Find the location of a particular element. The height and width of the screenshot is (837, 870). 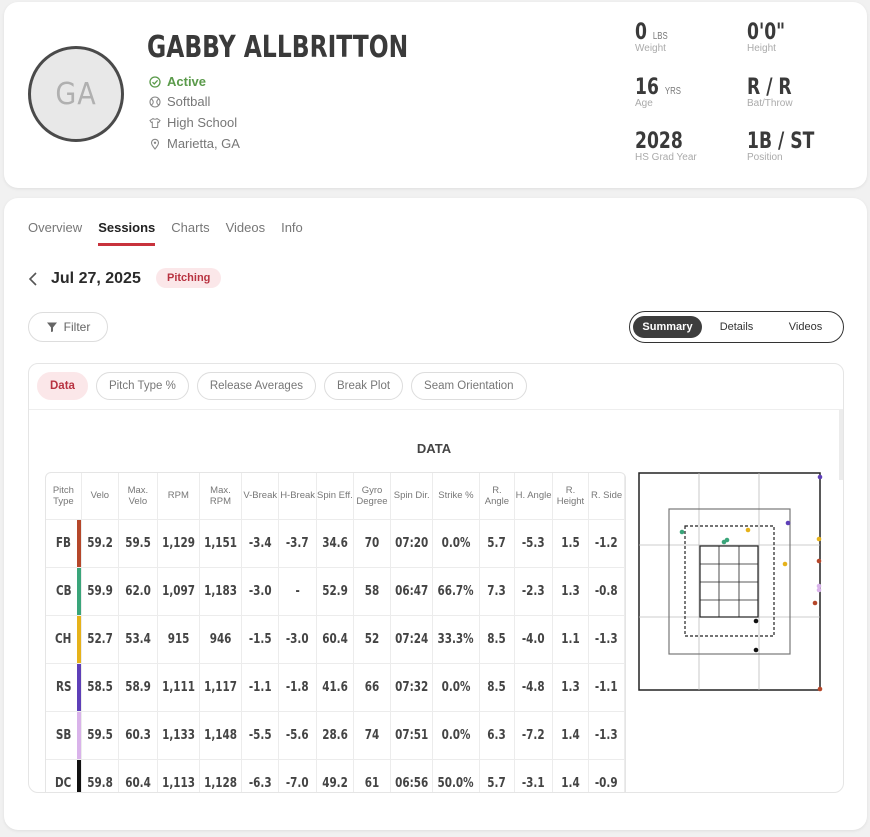

cell-value: -0.9 is located at coordinates (606, 783).